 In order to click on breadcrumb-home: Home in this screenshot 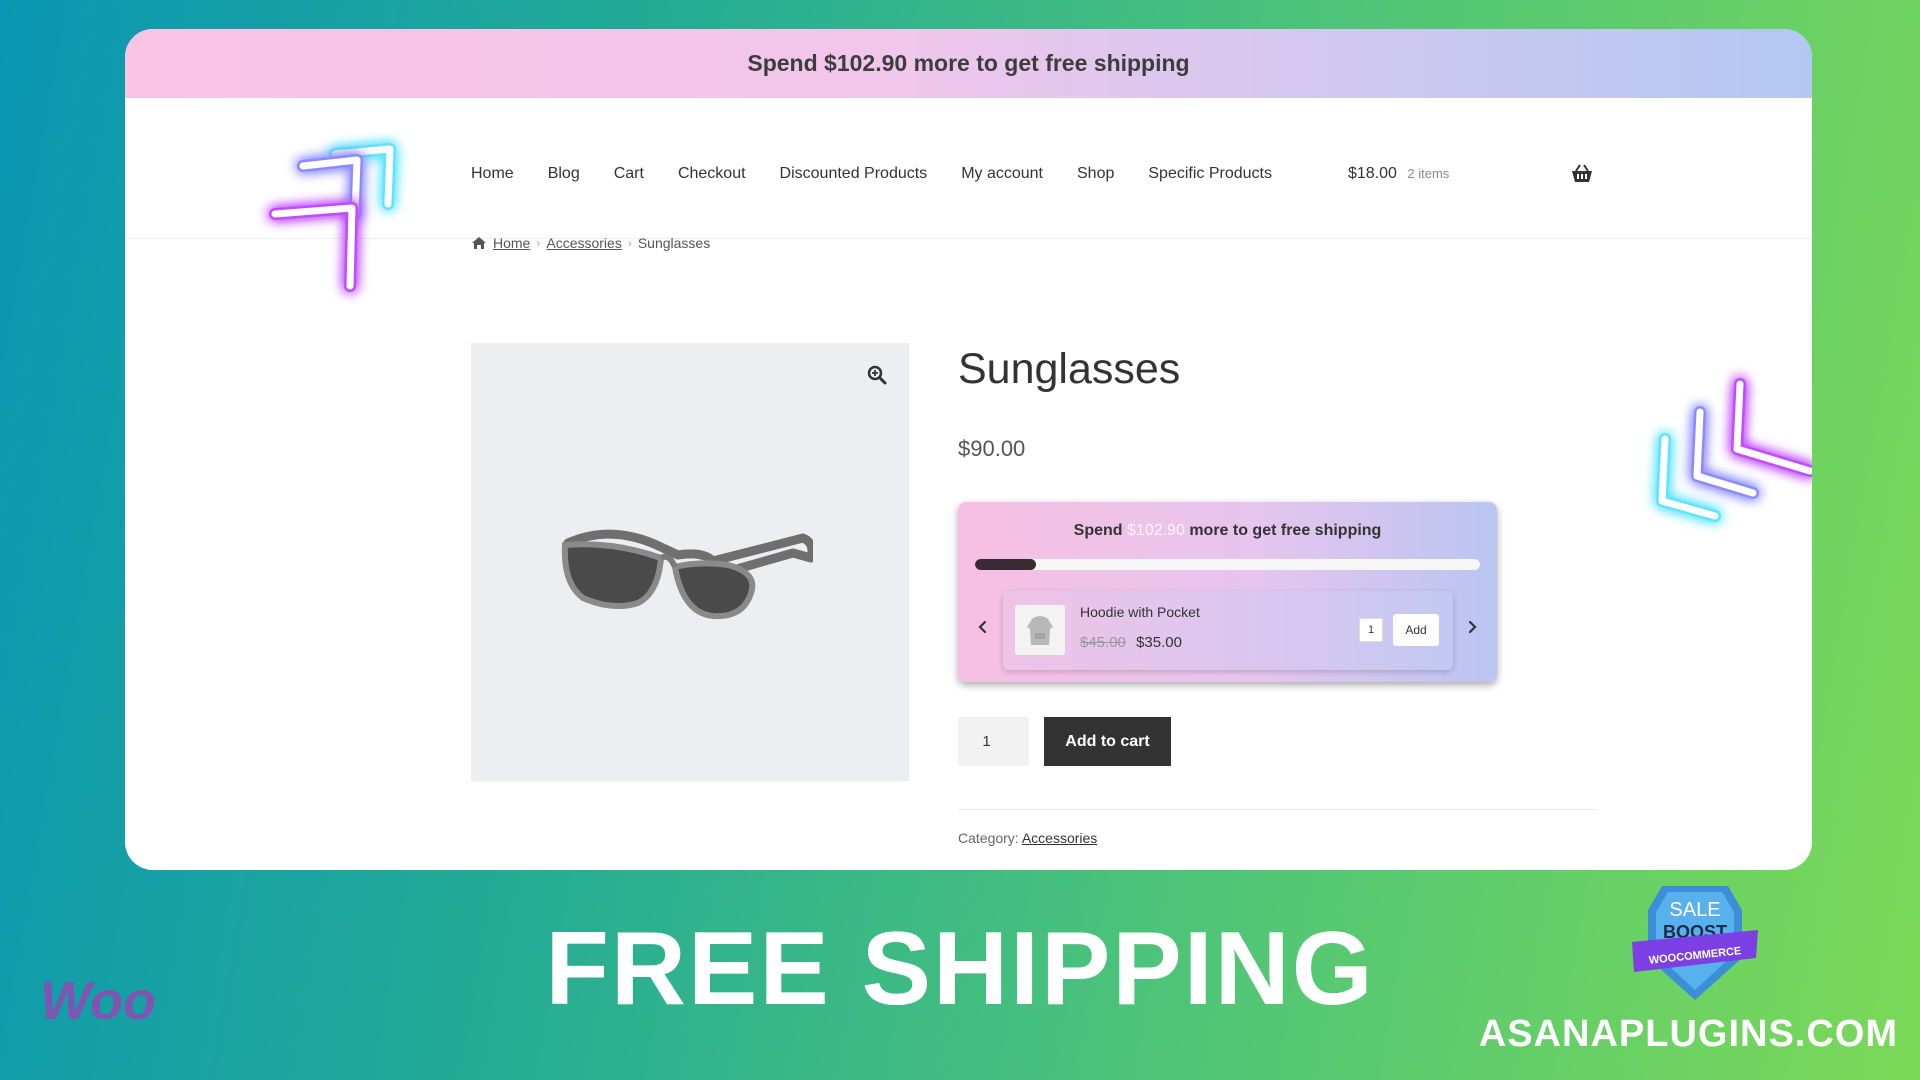, I will do `click(511, 243)`.